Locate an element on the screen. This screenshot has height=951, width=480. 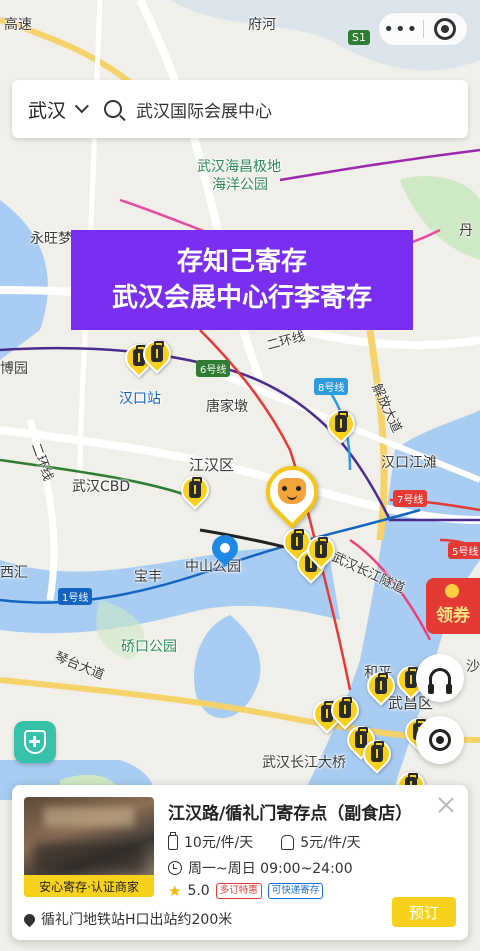
hours-row: 周一~周日 09:00~24:00 is located at coordinates (260, 868).